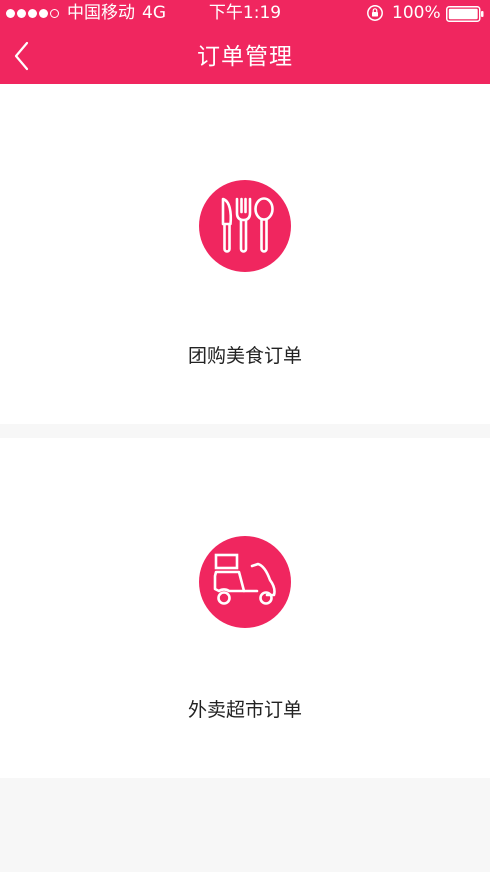 The height and width of the screenshot is (872, 490). Describe the element at coordinates (245, 14) in the screenshot. I see `status-bar: 中国移动 4G 下午1:19 100%` at that location.